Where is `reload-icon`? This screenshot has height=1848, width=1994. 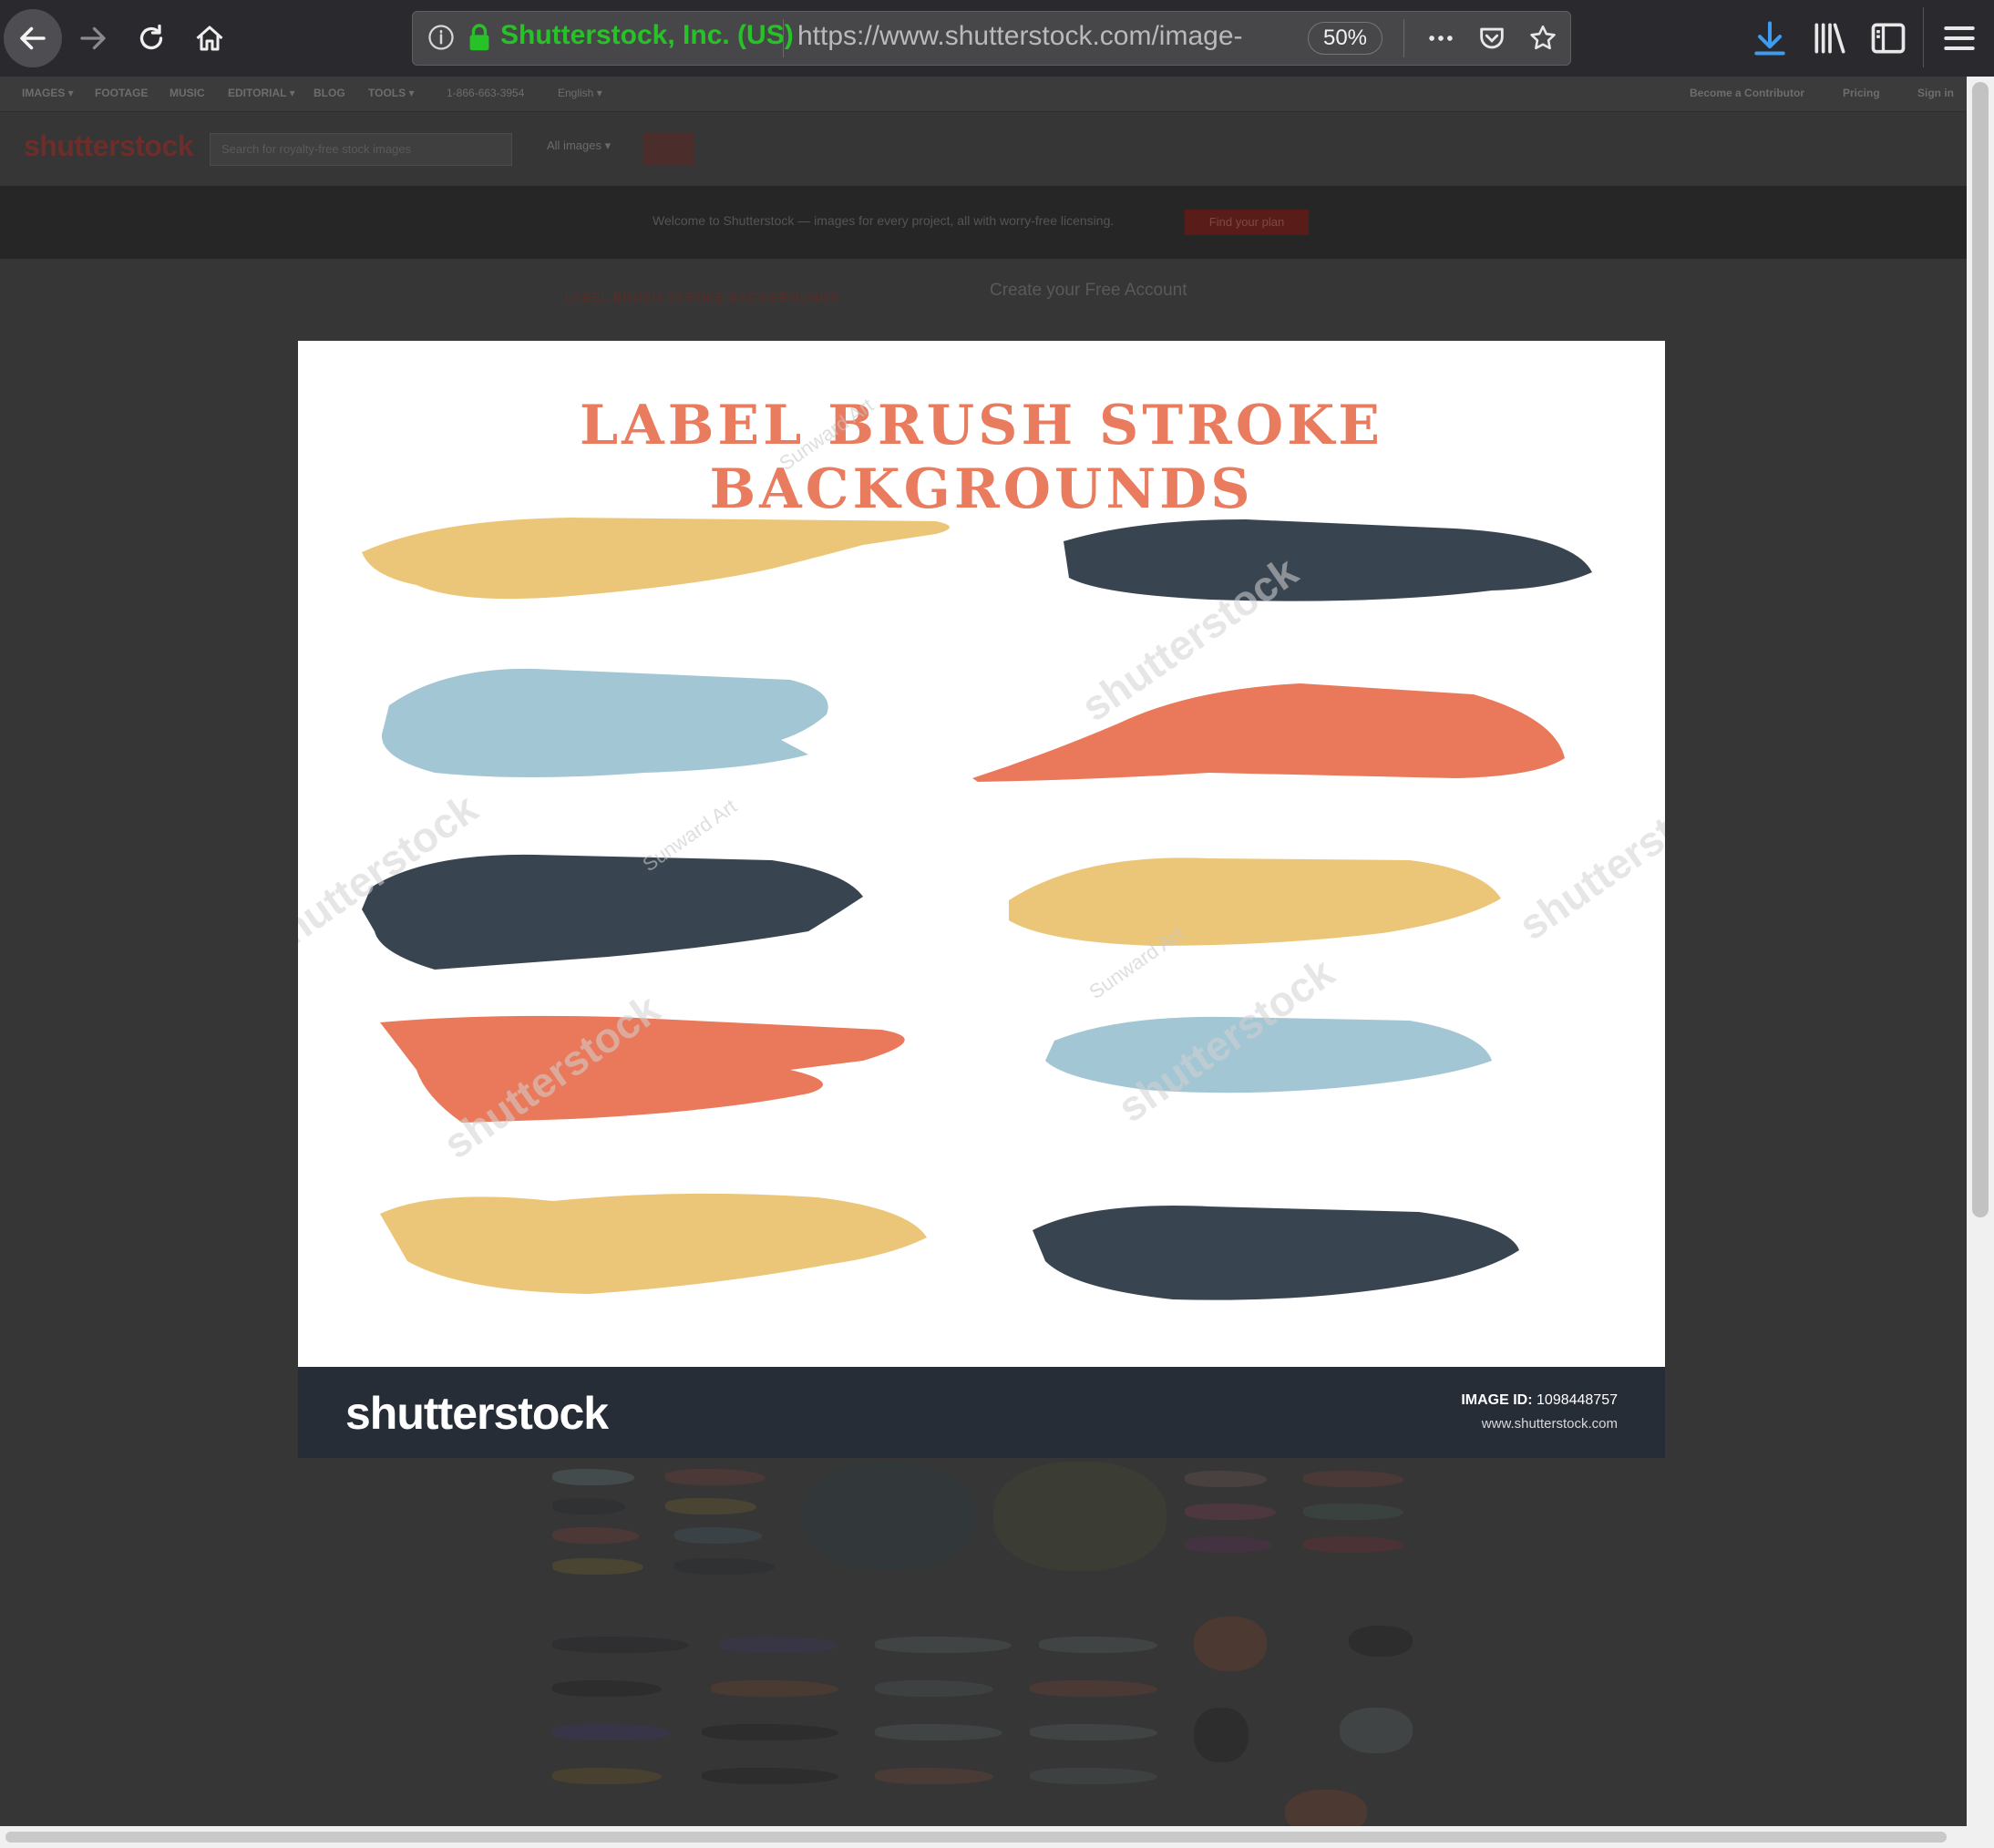 reload-icon is located at coordinates (151, 37).